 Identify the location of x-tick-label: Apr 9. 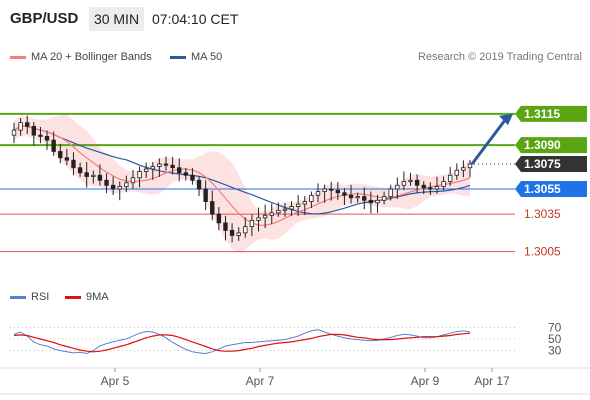
(425, 381).